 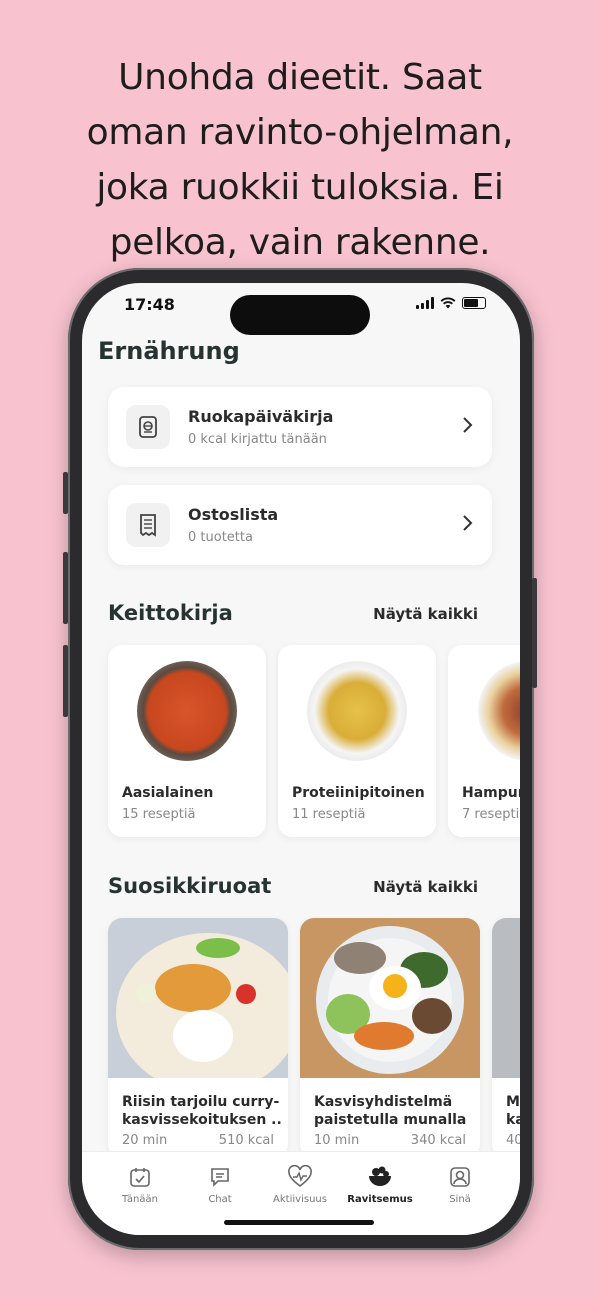 I want to click on tab-activity: Aktiivisuus, so click(x=300, y=1184).